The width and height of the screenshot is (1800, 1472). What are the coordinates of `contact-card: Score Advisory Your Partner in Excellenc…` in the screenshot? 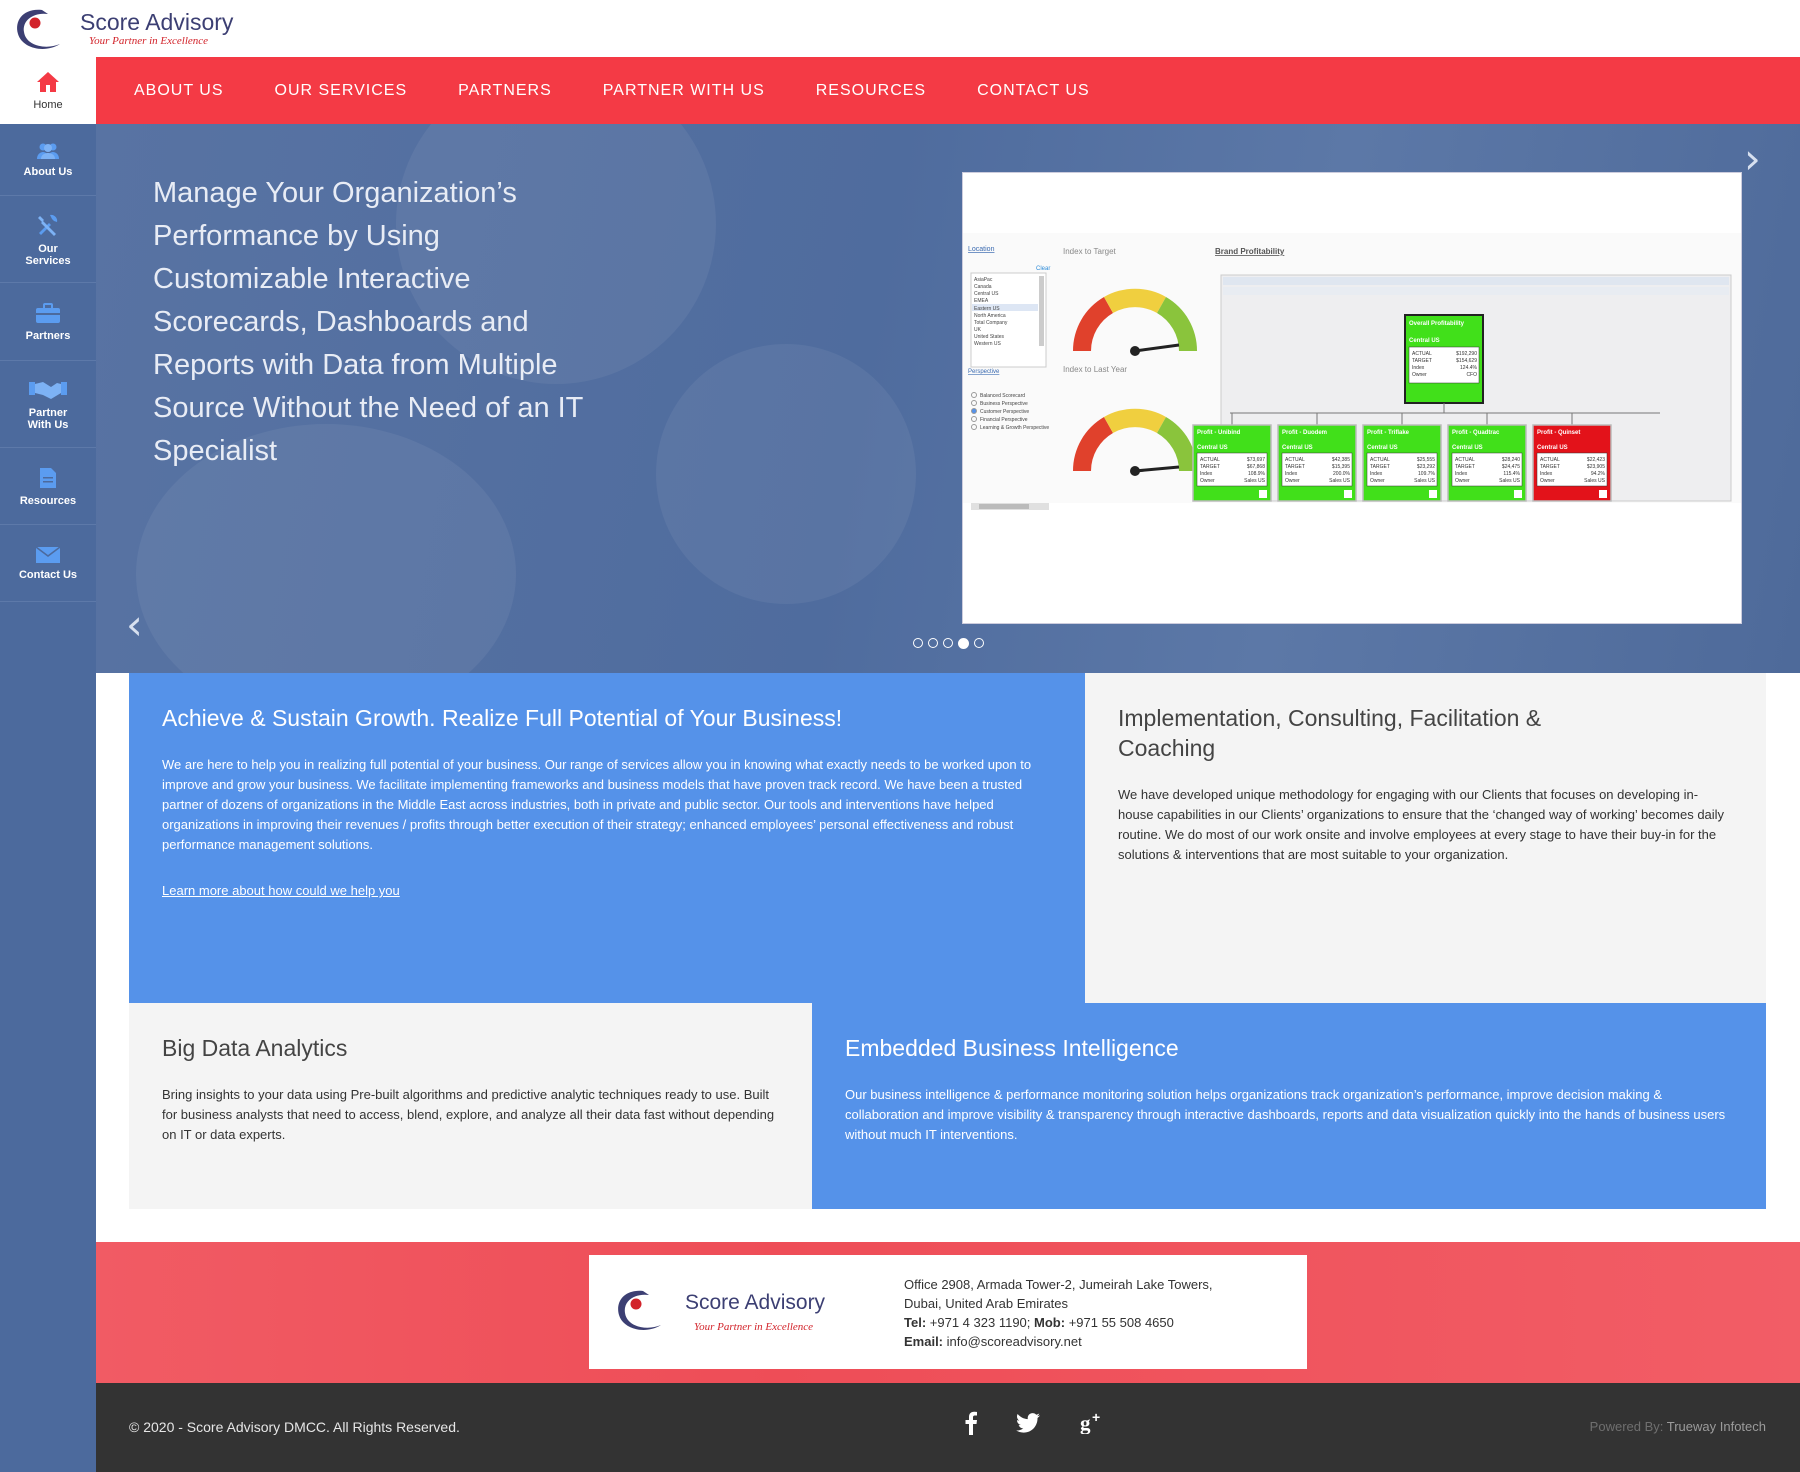 It's located at (948, 1312).